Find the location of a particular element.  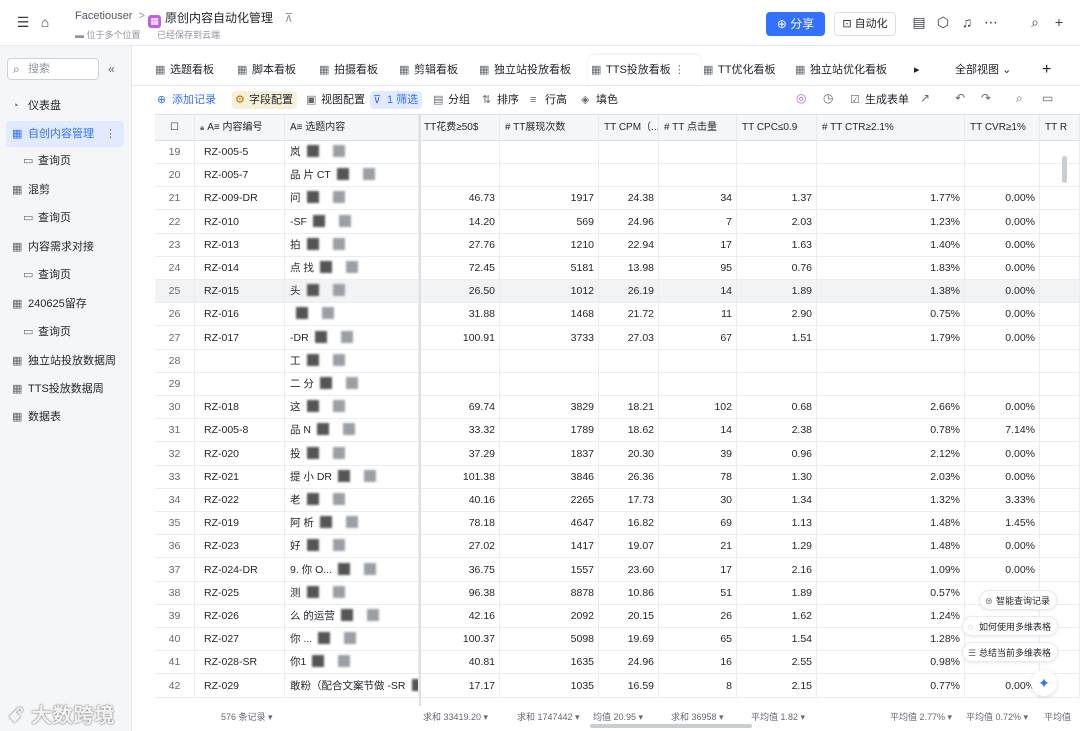

add-record-button: ⊕ 添加记录 is located at coordinates (186, 100).